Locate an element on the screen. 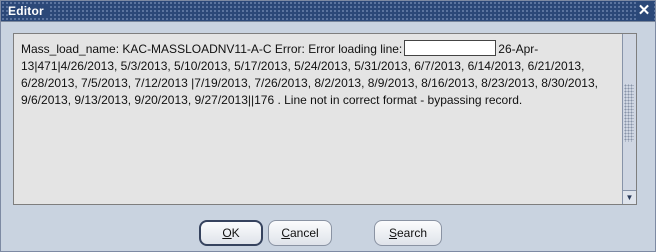  window-title: Editor is located at coordinates (28, 11).